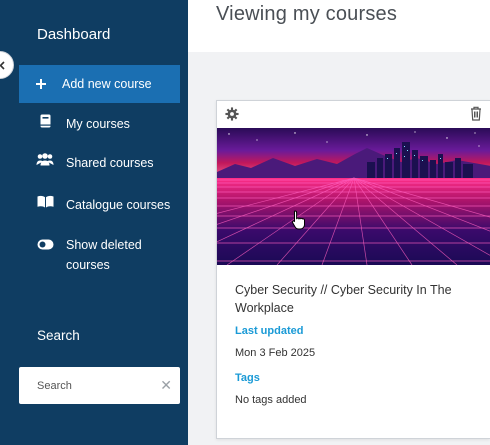  What do you see at coordinates (476, 113) in the screenshot?
I see `trash-icon` at bounding box center [476, 113].